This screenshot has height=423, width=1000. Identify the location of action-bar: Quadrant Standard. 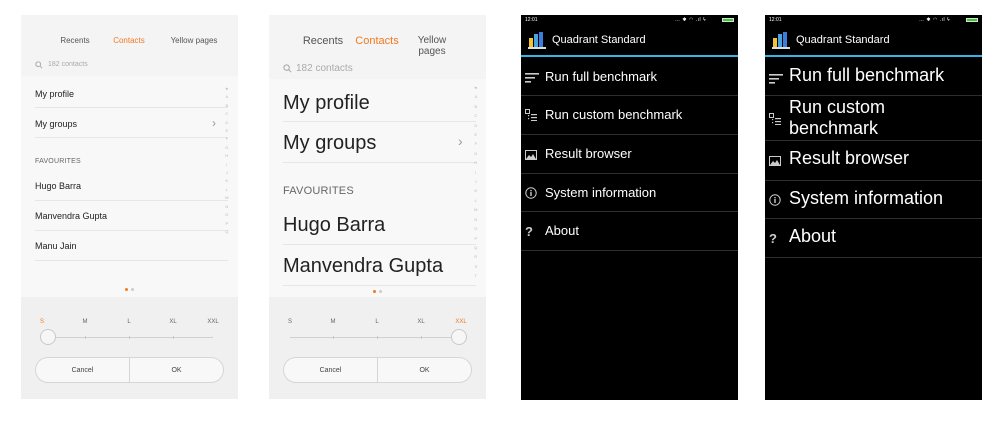
(629, 41).